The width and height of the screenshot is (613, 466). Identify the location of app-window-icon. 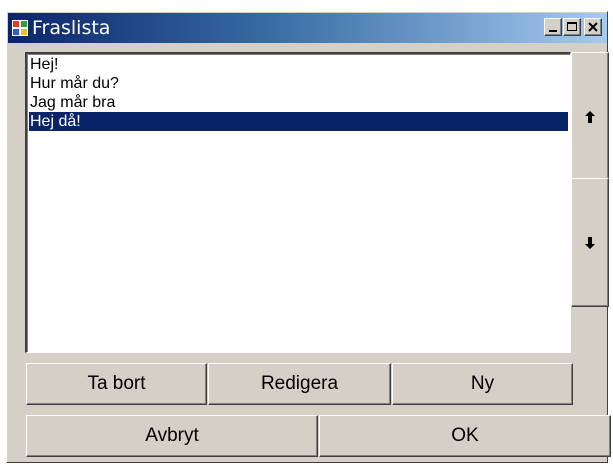
(20, 28).